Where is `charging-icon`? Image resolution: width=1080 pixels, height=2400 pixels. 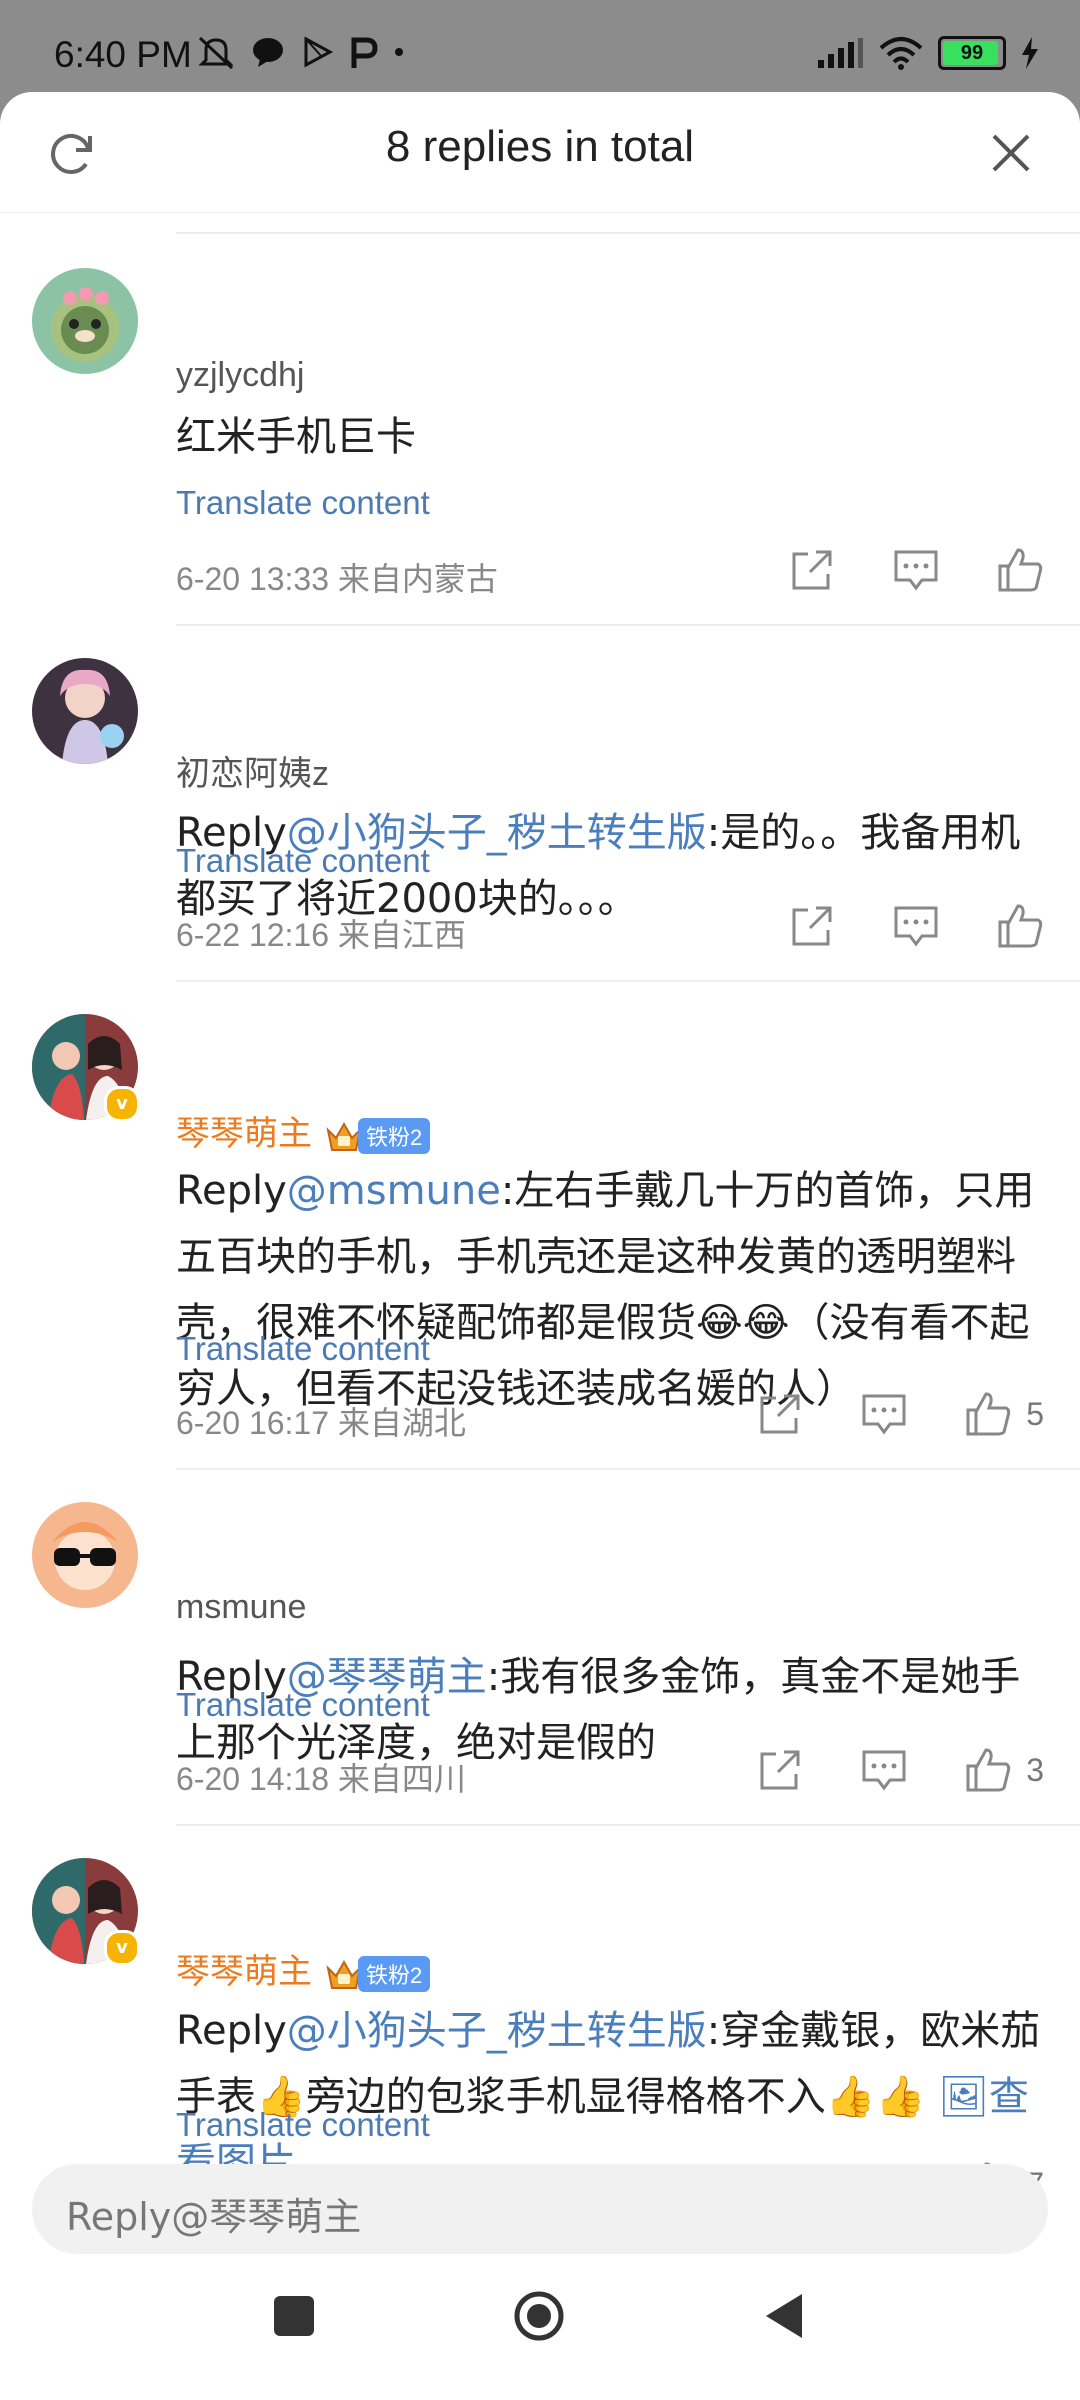 charging-icon is located at coordinates (1030, 53).